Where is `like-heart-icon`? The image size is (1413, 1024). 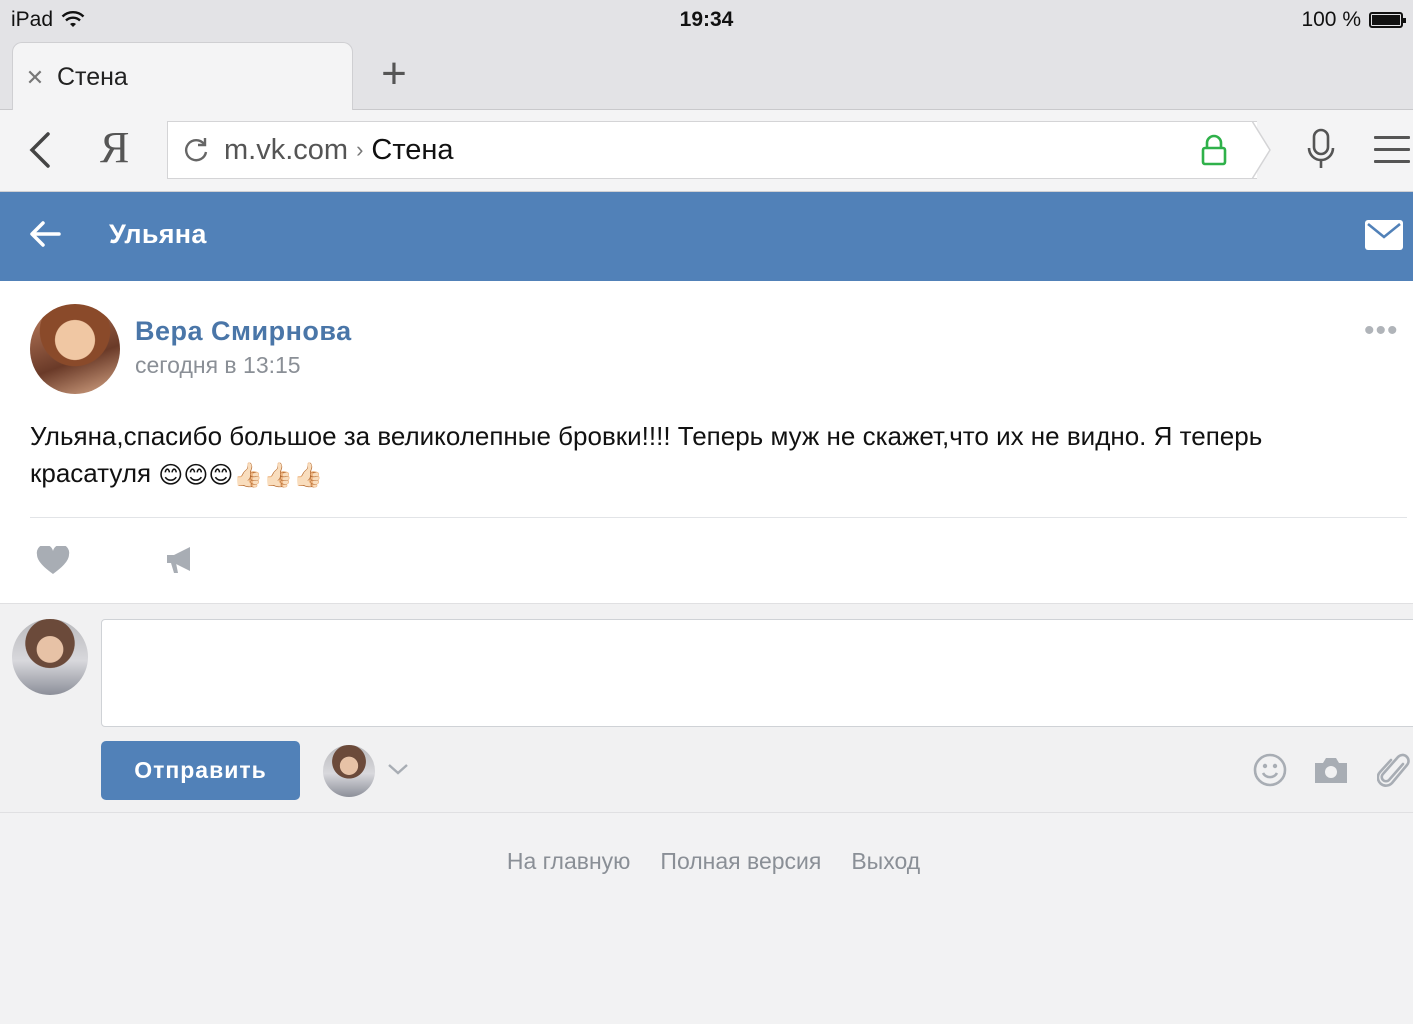
like-heart-icon is located at coordinates (53, 561).